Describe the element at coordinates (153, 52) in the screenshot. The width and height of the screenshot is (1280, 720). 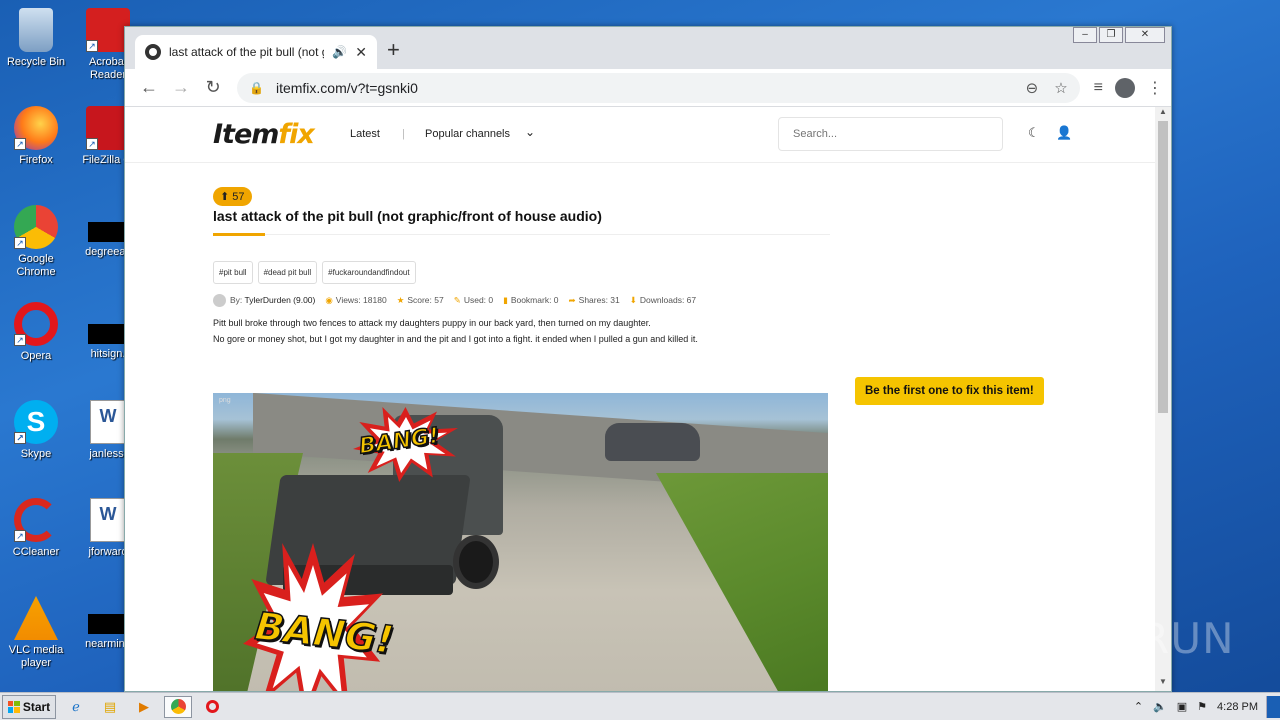
I see `favicon-icon` at that location.